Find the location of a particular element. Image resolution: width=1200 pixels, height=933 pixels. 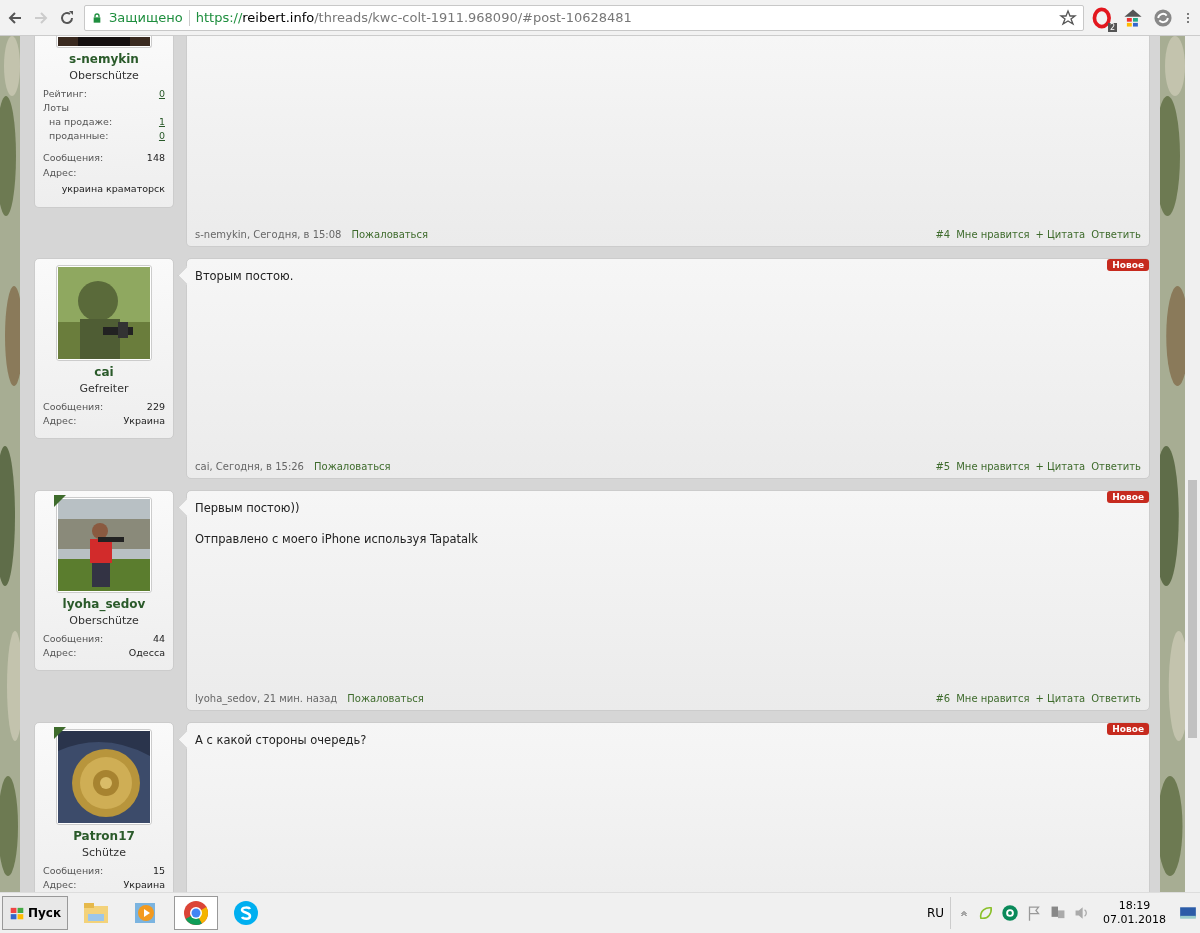

message-text: Отправлено с моего iPhone используя Tapatalk is located at coordinates (337, 539).